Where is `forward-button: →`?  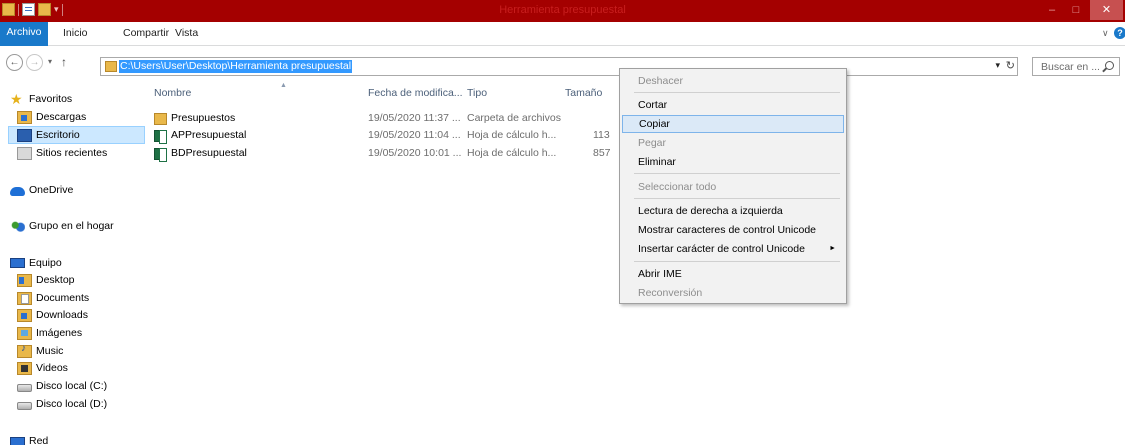
forward-button: → is located at coordinates (34, 62).